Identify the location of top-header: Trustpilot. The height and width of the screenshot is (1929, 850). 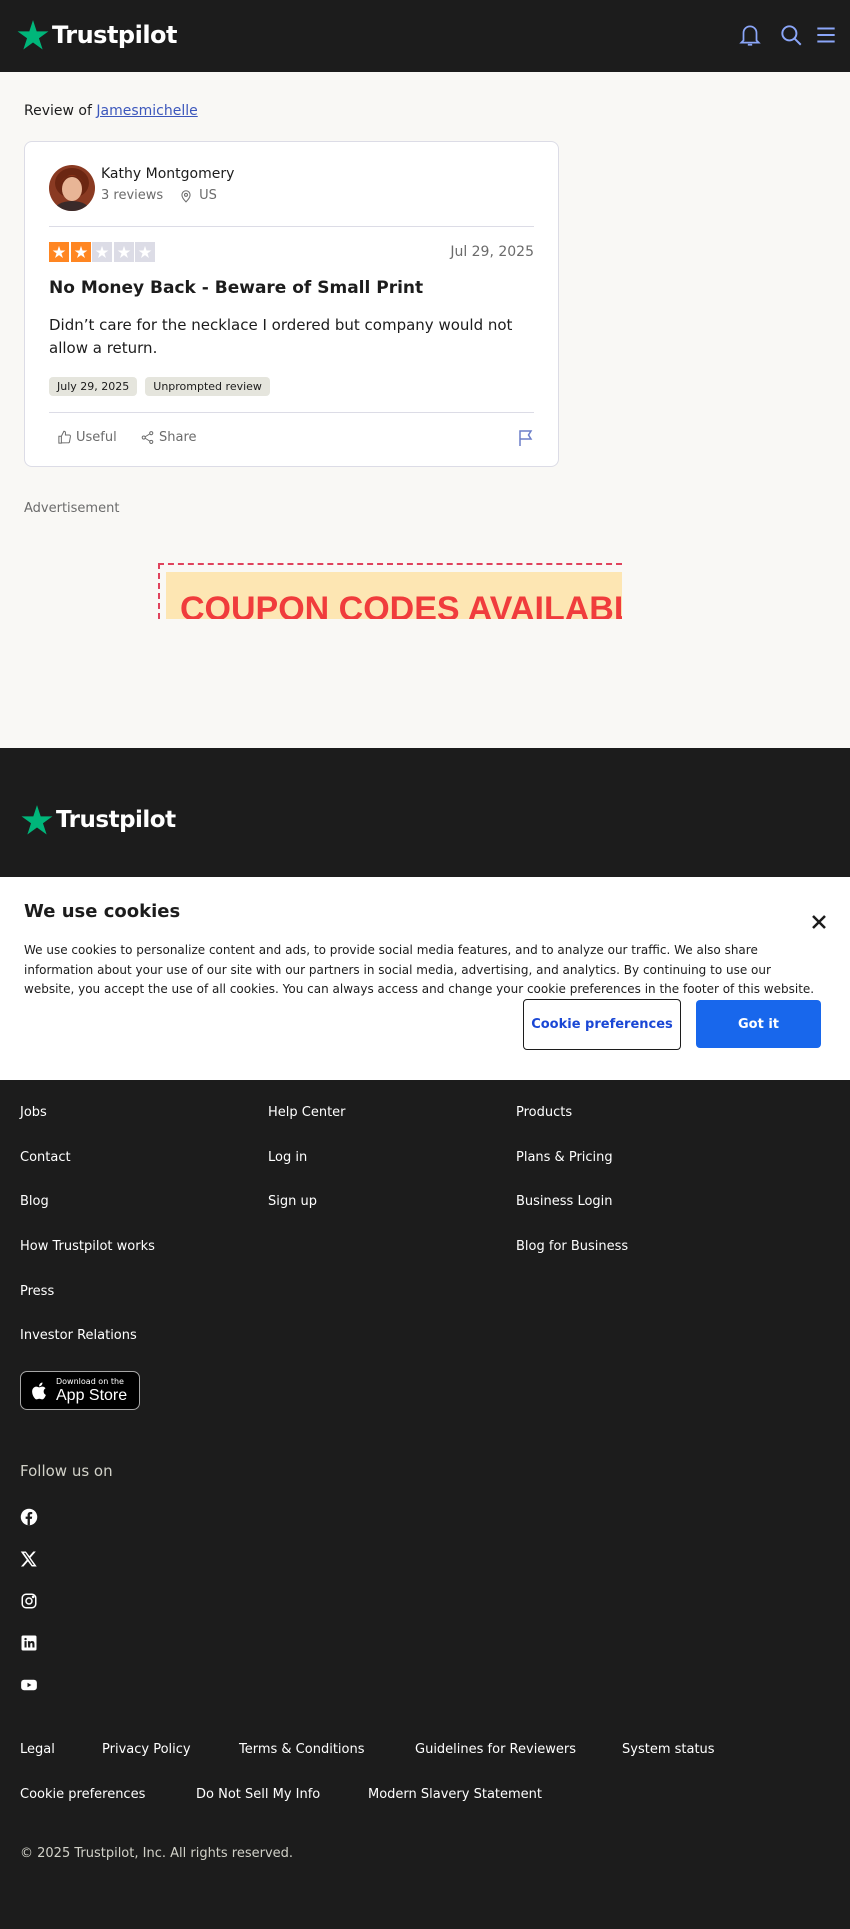
(425, 36).